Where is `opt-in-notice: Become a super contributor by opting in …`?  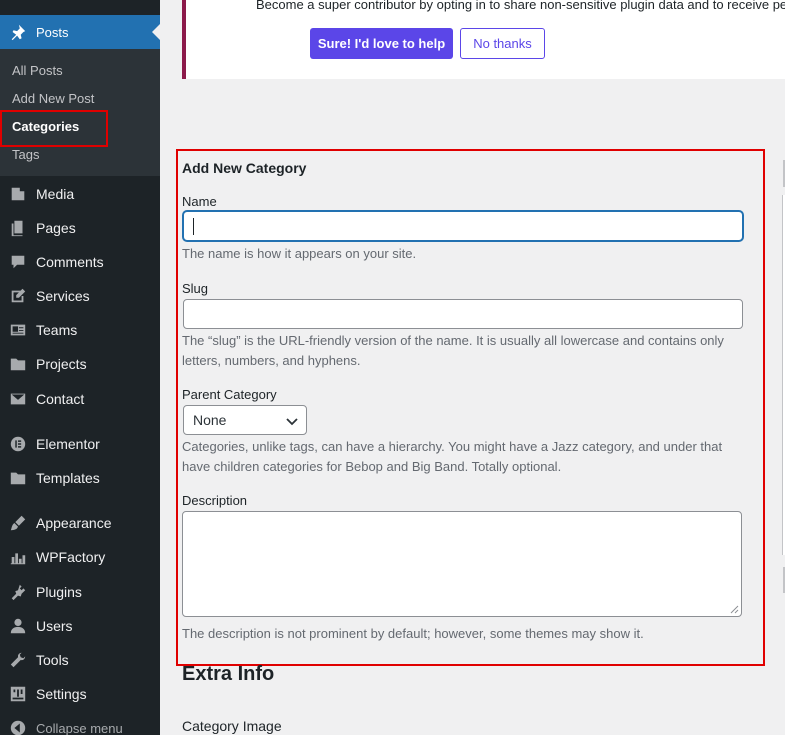
opt-in-notice: Become a super contributor by opting in … is located at coordinates (483, 39).